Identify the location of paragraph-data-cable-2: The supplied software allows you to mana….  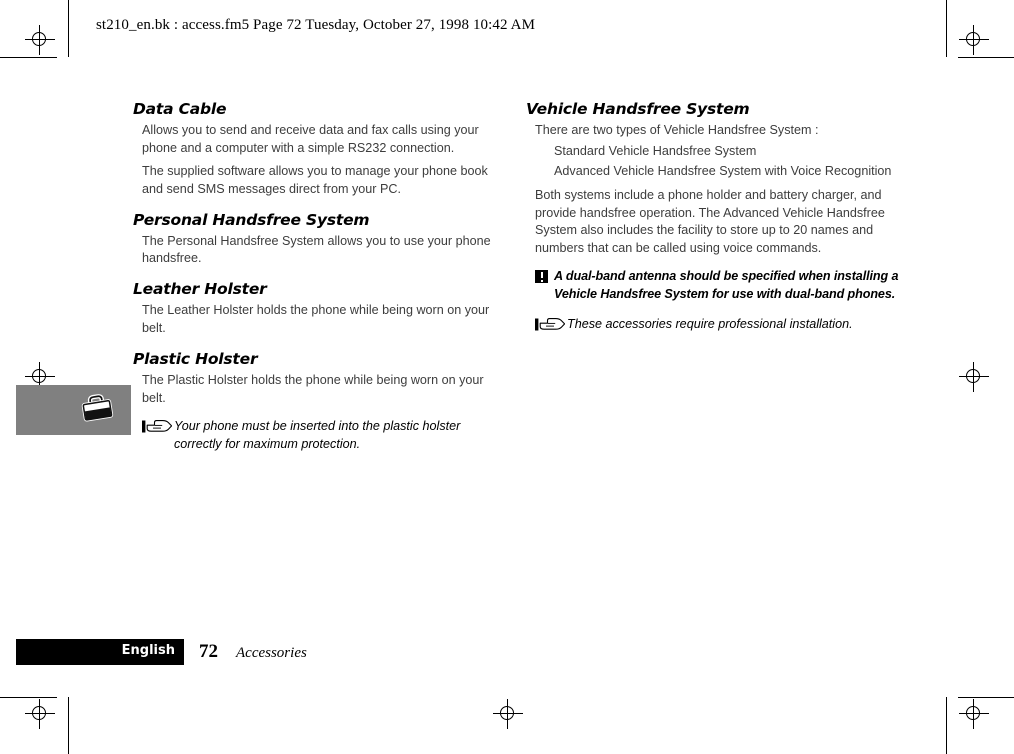
(315, 179).